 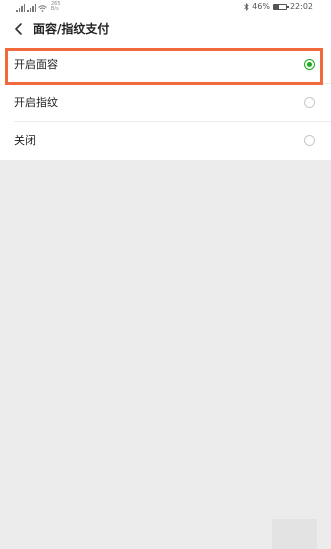 What do you see at coordinates (25, 140) in the screenshot?
I see `option-label: 关闭` at bounding box center [25, 140].